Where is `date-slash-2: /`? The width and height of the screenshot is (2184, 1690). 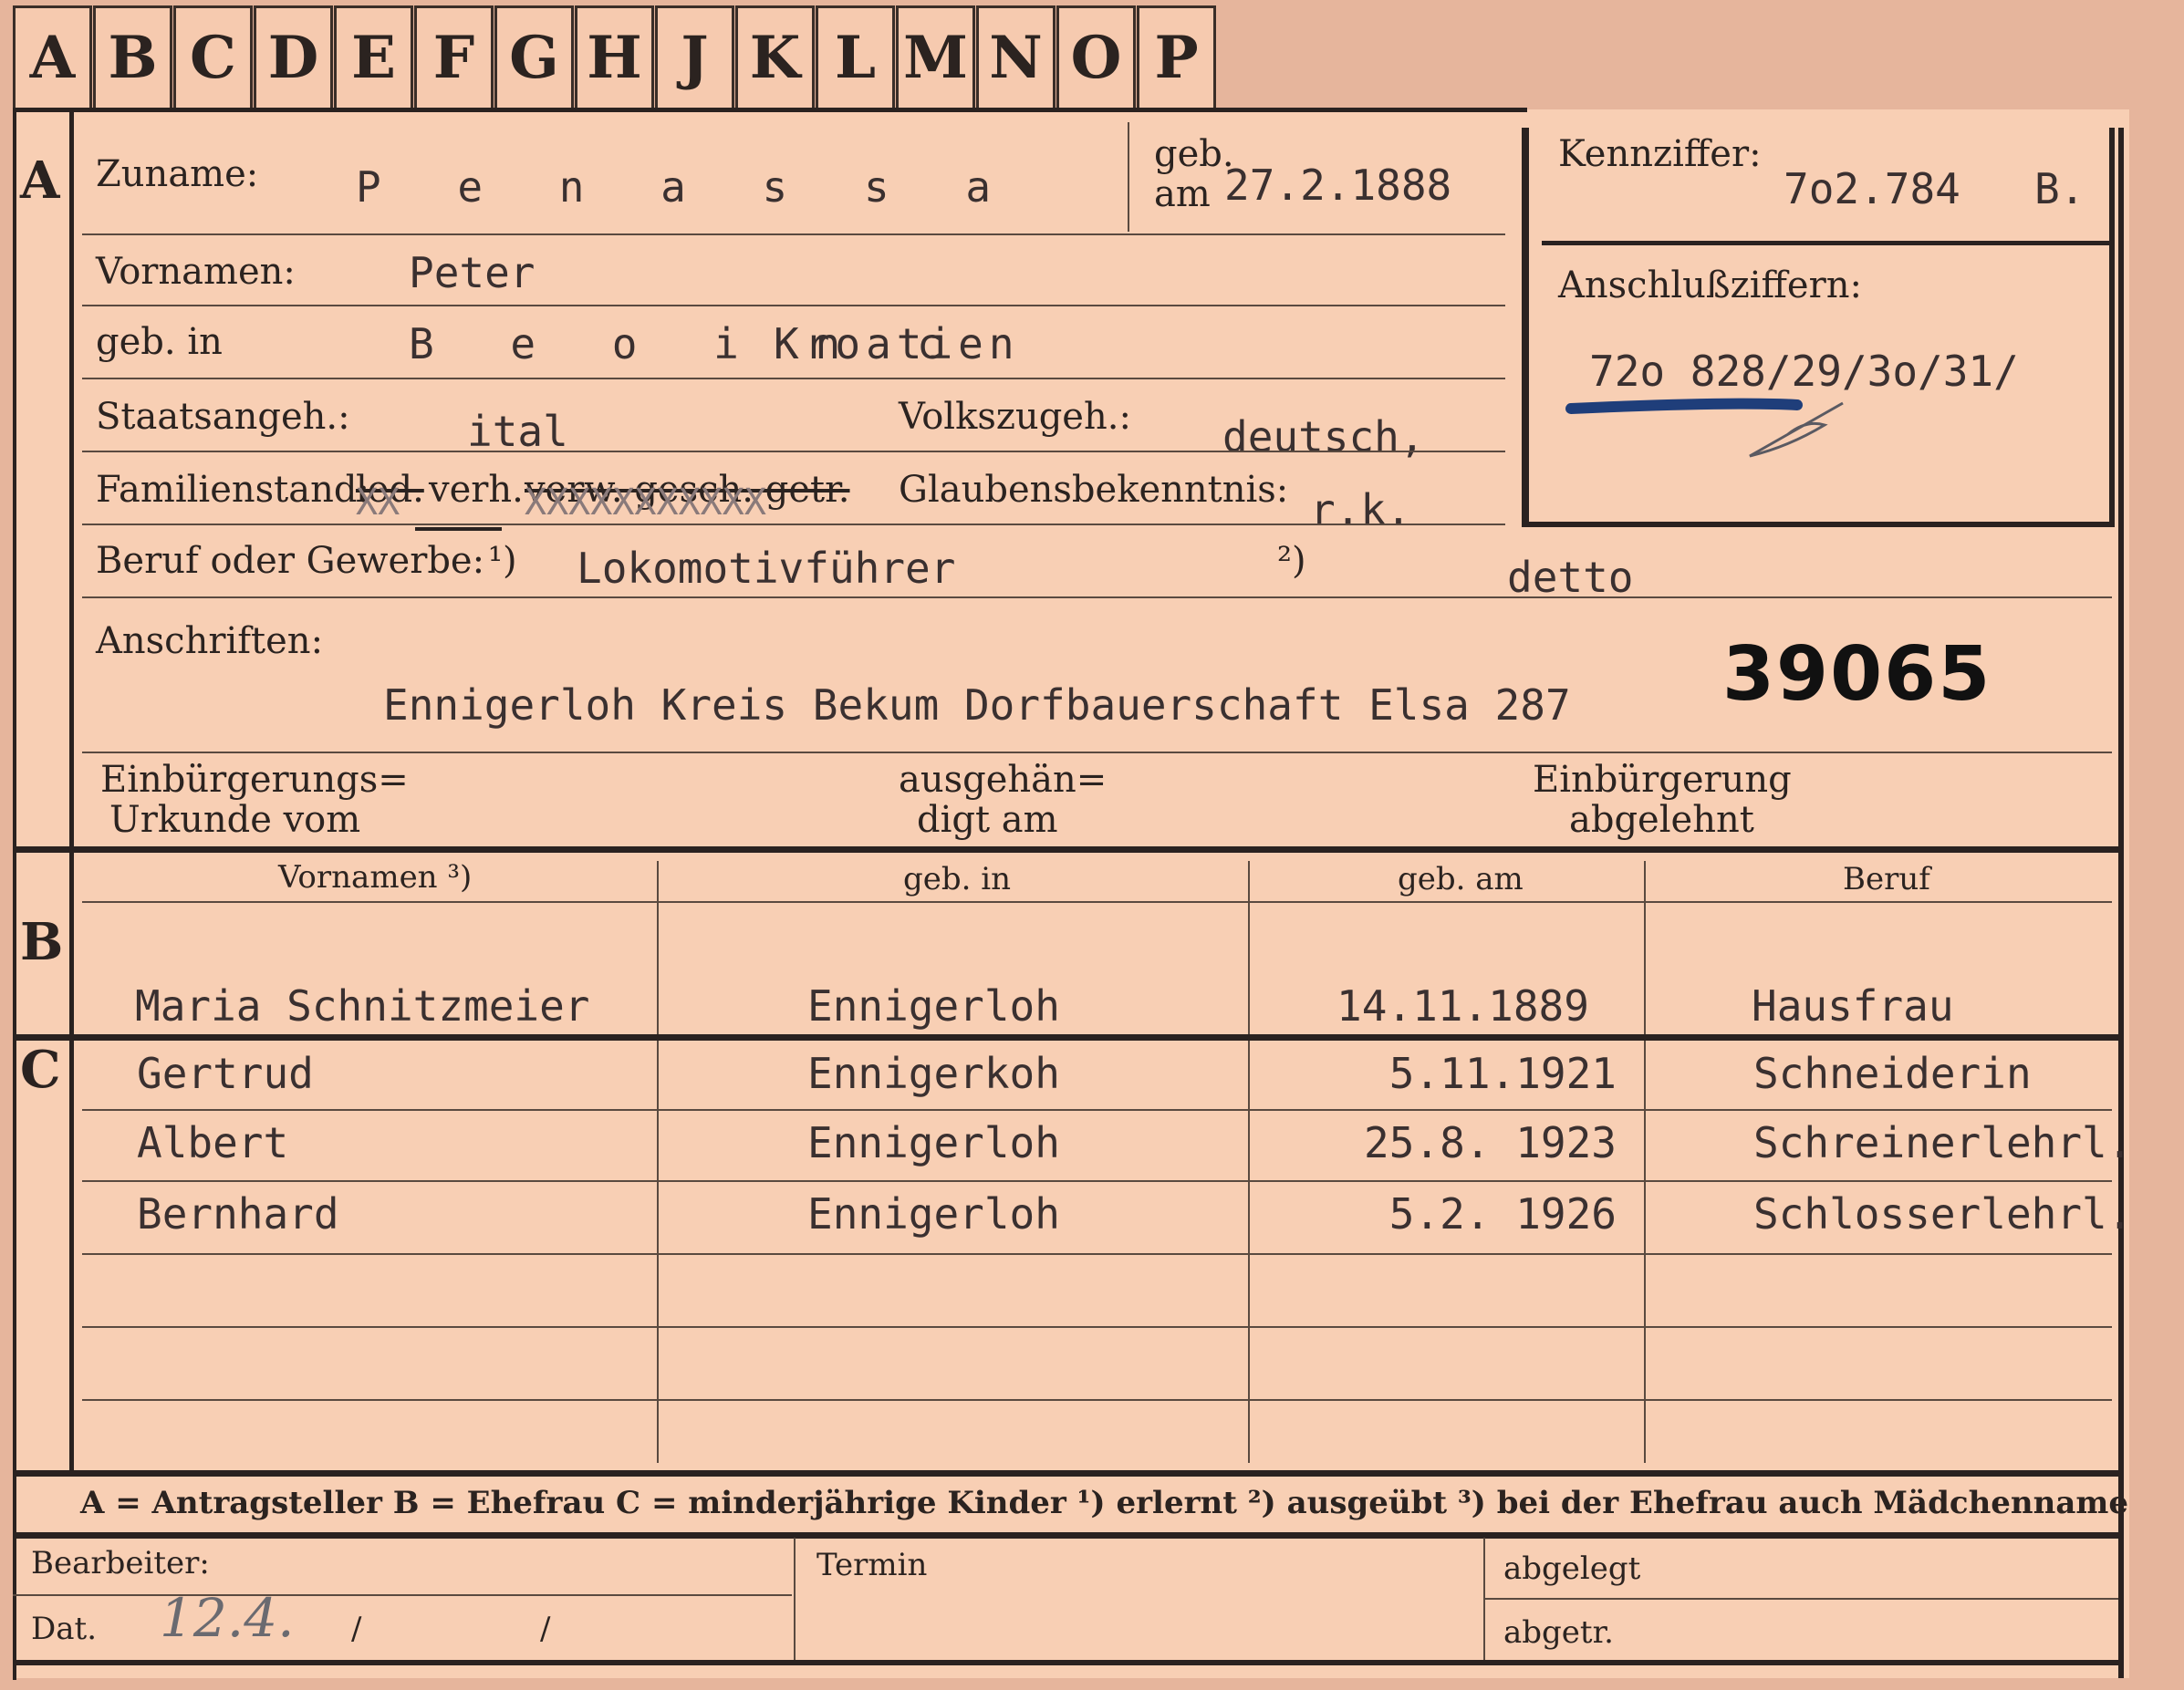 date-slash-2: / is located at coordinates (545, 1629).